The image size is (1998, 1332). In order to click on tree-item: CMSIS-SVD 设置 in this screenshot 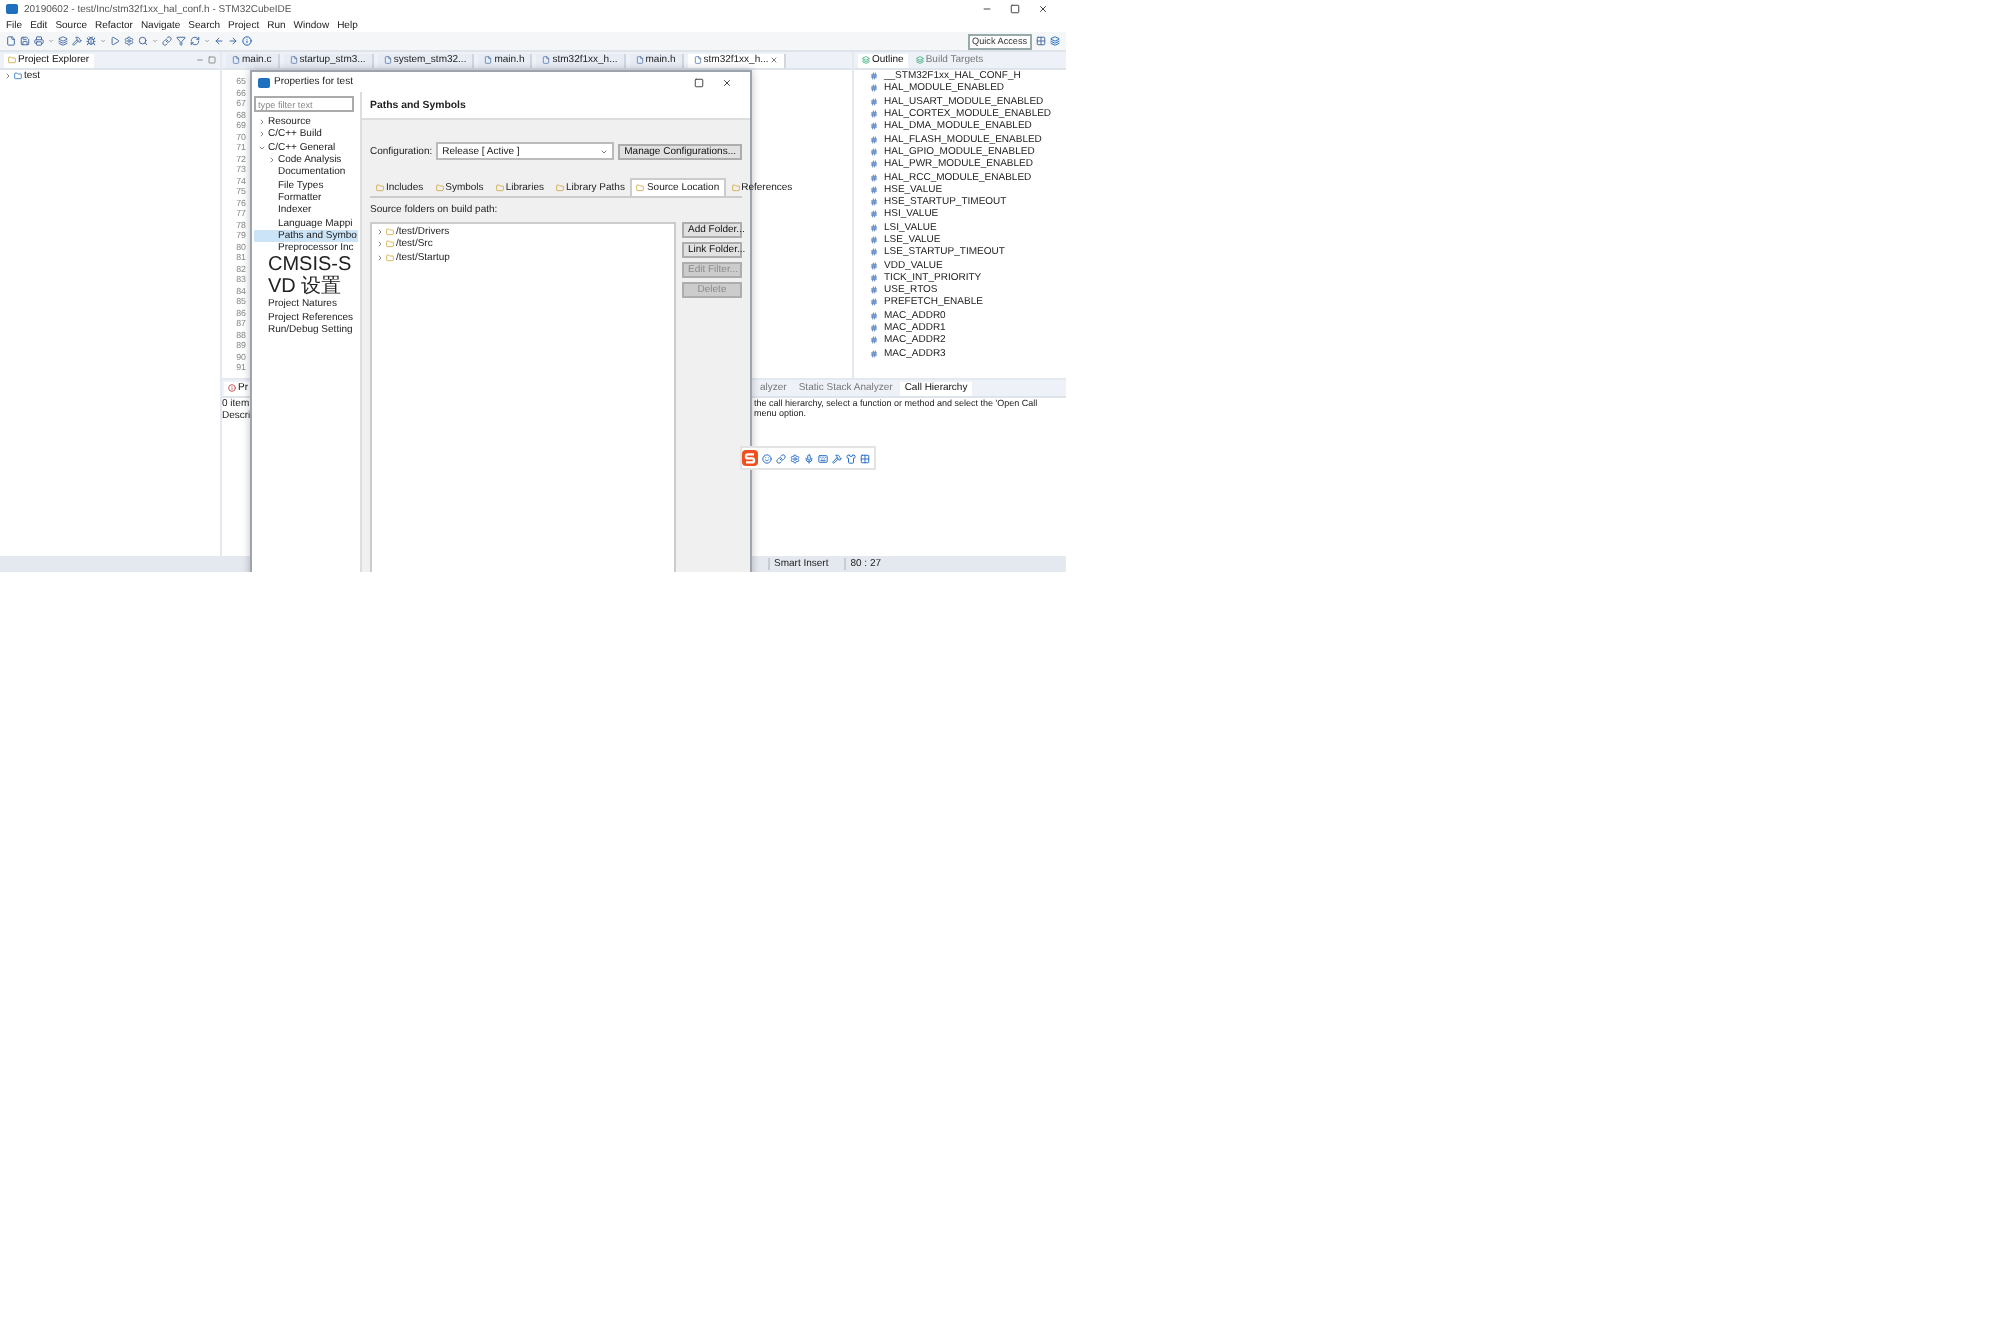, I will do `click(306, 276)`.